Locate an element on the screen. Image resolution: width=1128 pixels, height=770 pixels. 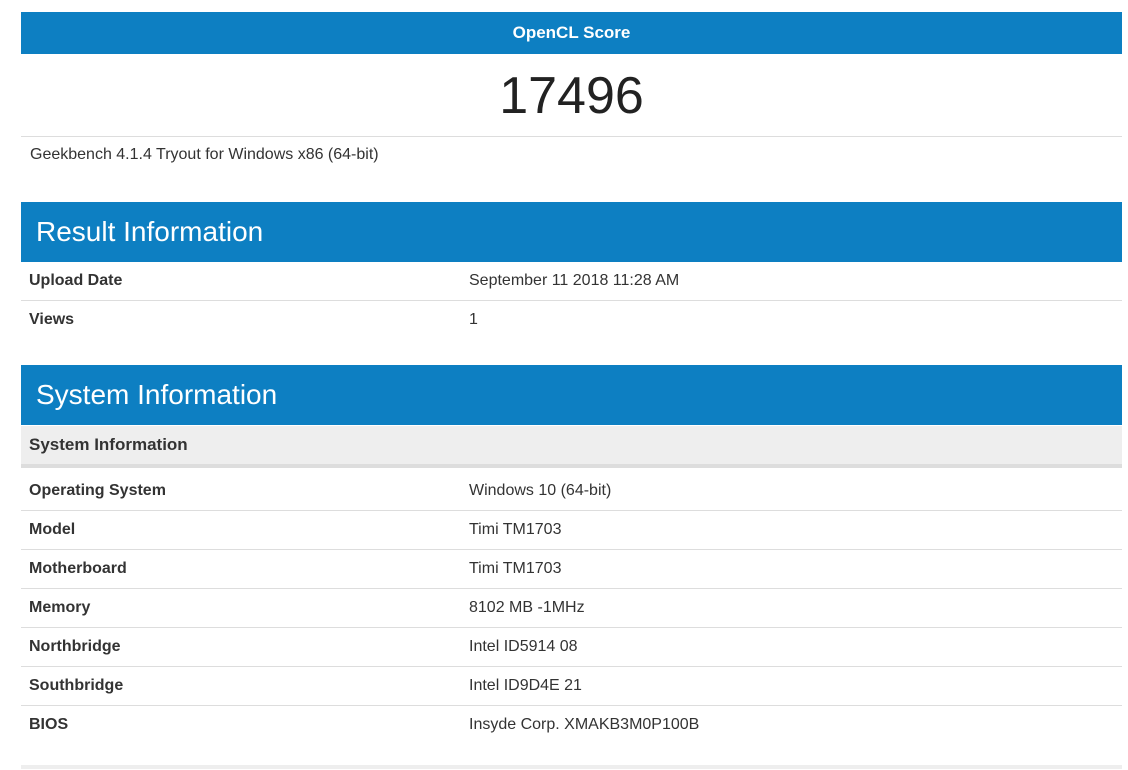
row-name-southbridge: Southbridge is located at coordinates (245, 686).